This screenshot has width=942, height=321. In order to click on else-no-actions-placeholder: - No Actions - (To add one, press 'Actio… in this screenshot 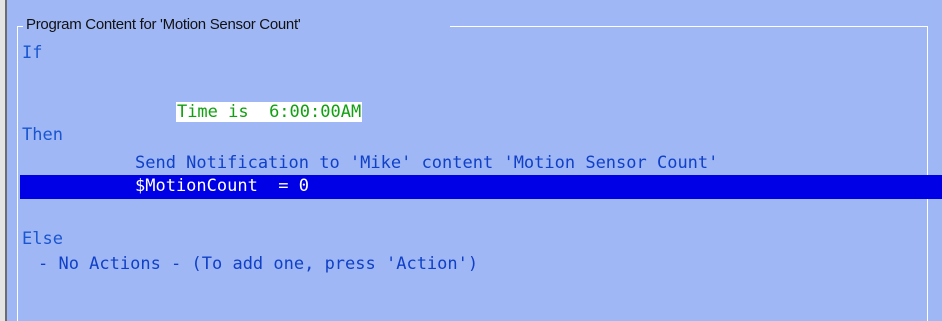, I will do `click(258, 264)`.